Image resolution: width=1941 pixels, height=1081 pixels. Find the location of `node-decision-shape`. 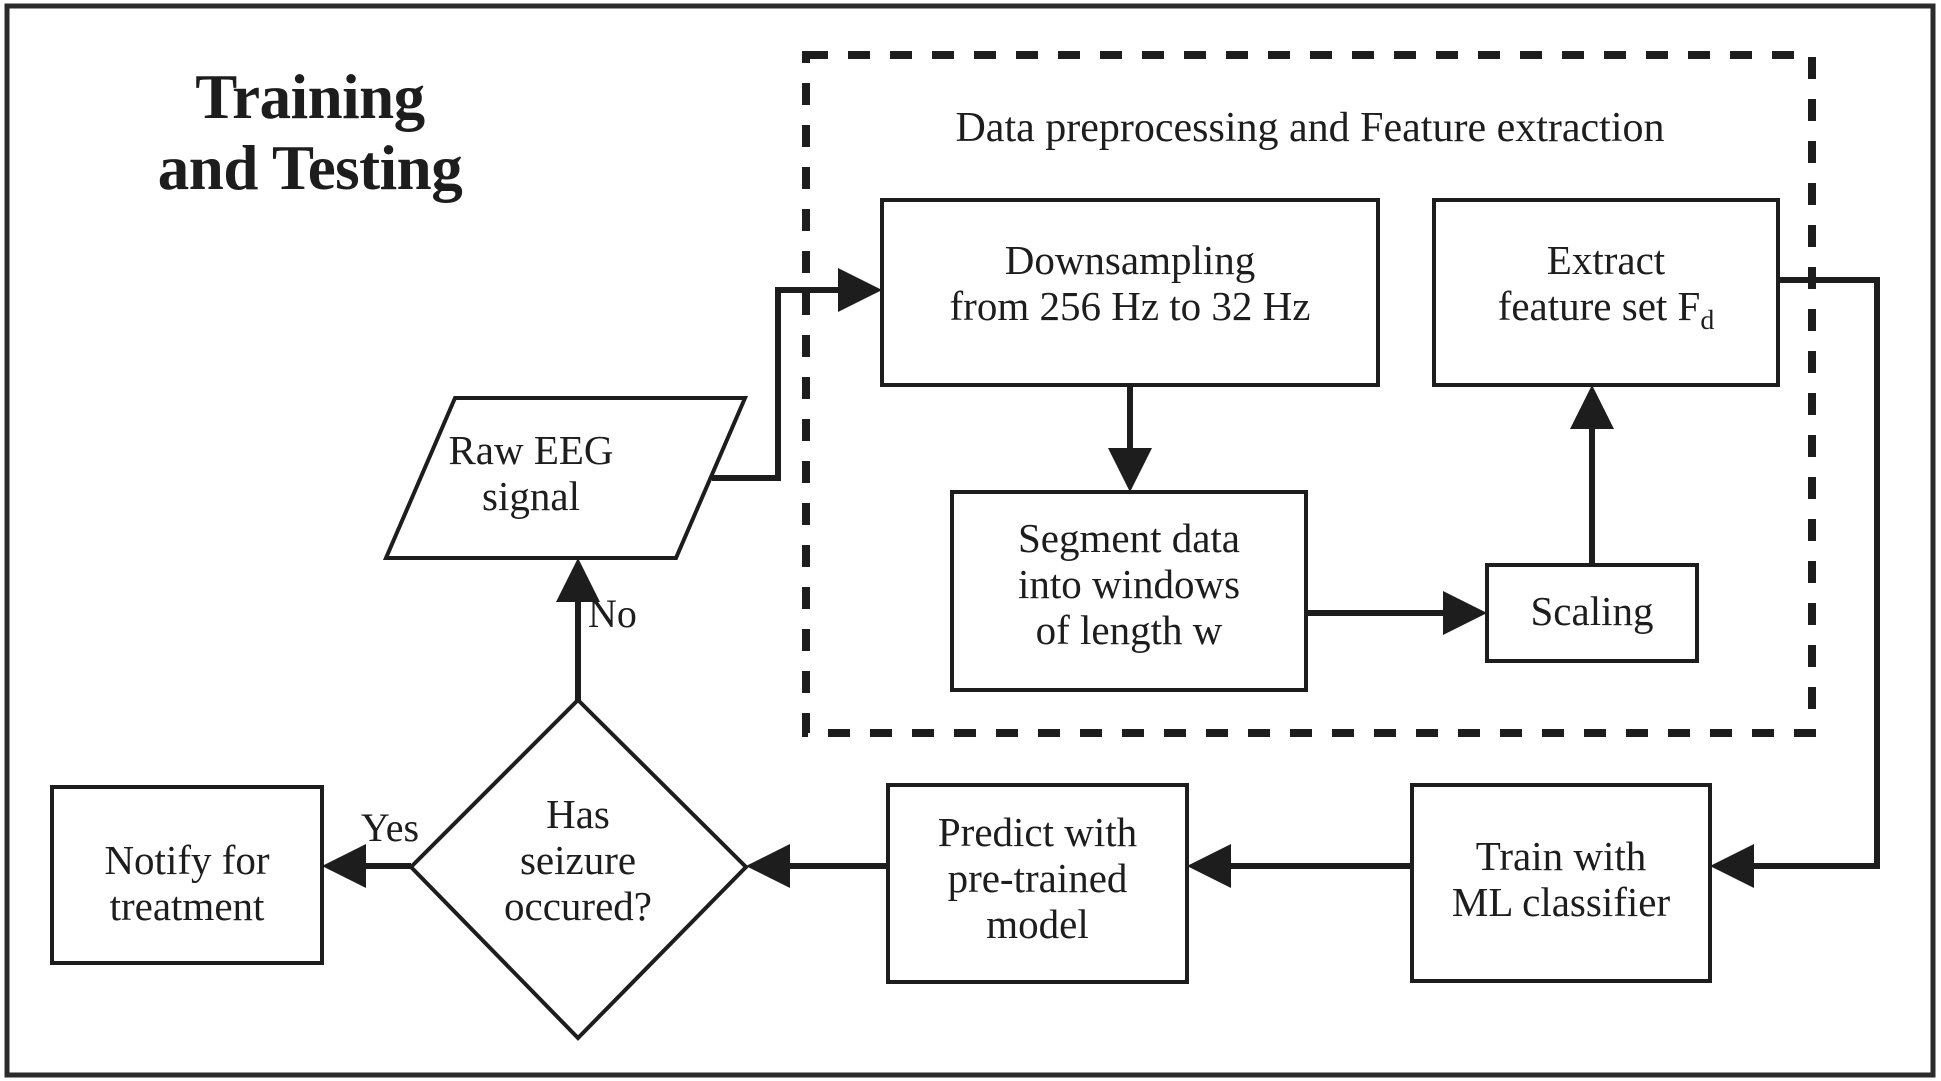

node-decision-shape is located at coordinates (578, 869).